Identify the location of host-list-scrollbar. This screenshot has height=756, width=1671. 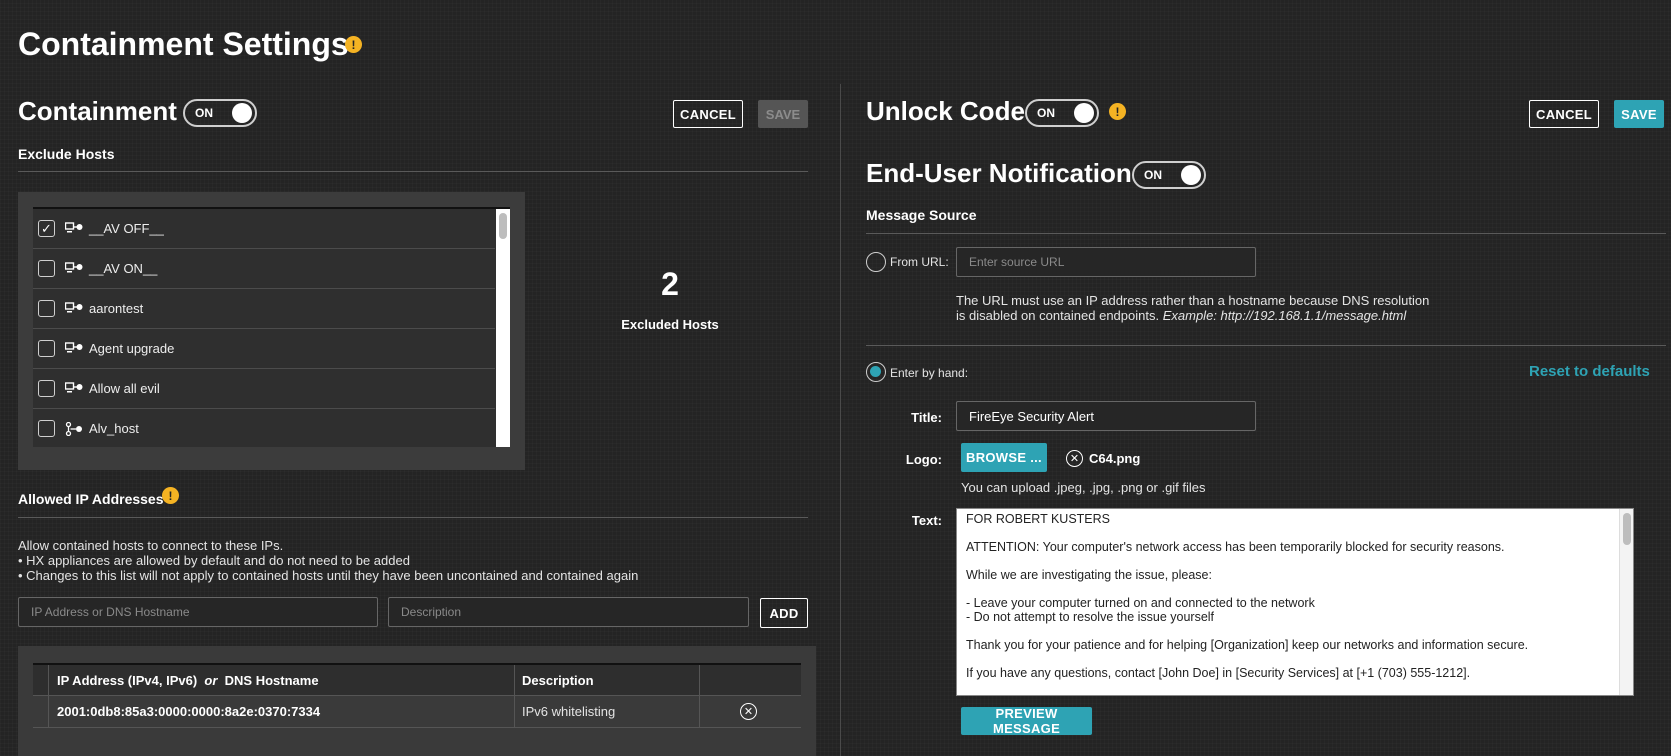
(503, 328).